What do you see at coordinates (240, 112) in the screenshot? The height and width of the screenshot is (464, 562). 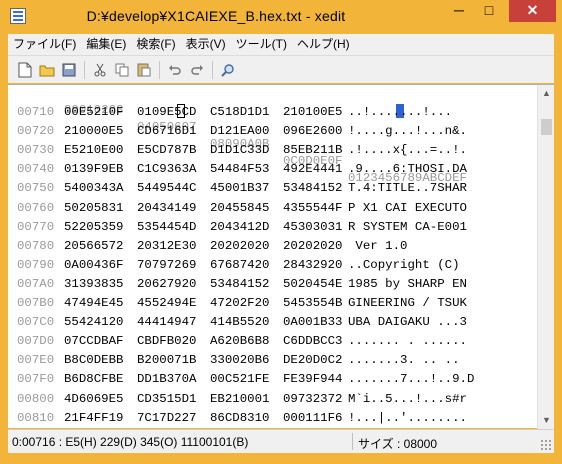 I see `hex-byte-group: C518D1D1` at bounding box center [240, 112].